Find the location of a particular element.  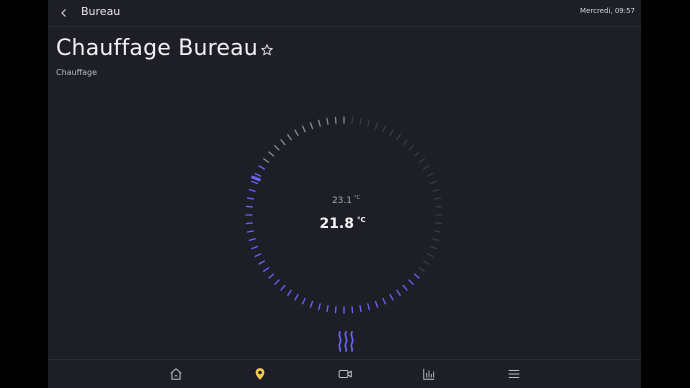

target-temperature: 23.1 is located at coordinates (342, 201).